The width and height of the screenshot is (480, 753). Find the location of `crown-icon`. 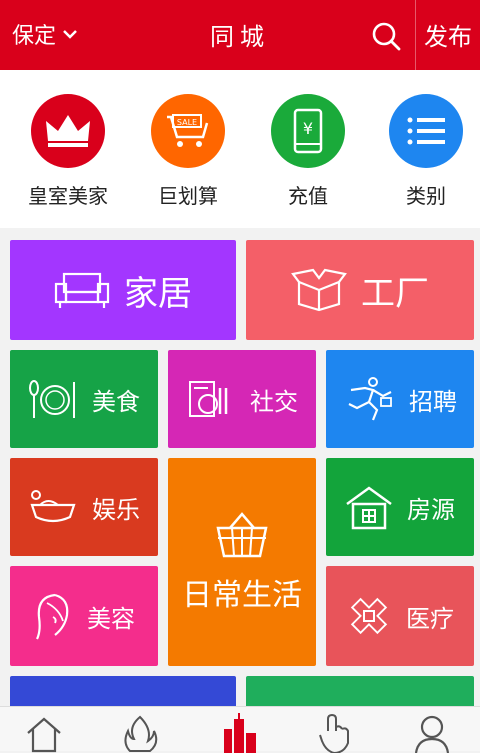

crown-icon is located at coordinates (68, 131).